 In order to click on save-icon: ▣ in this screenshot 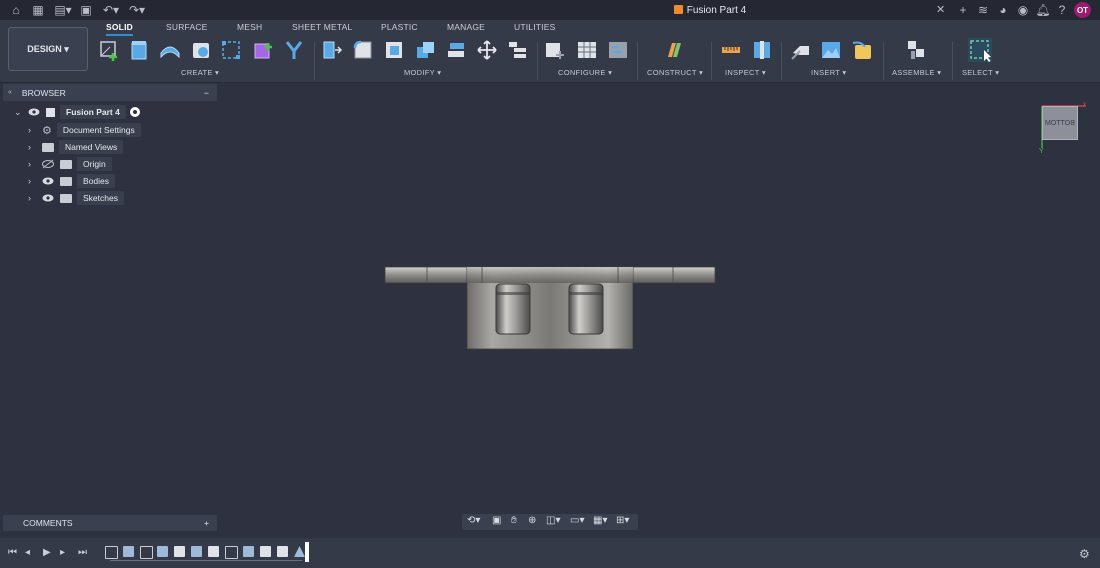, I will do `click(86, 10)`.